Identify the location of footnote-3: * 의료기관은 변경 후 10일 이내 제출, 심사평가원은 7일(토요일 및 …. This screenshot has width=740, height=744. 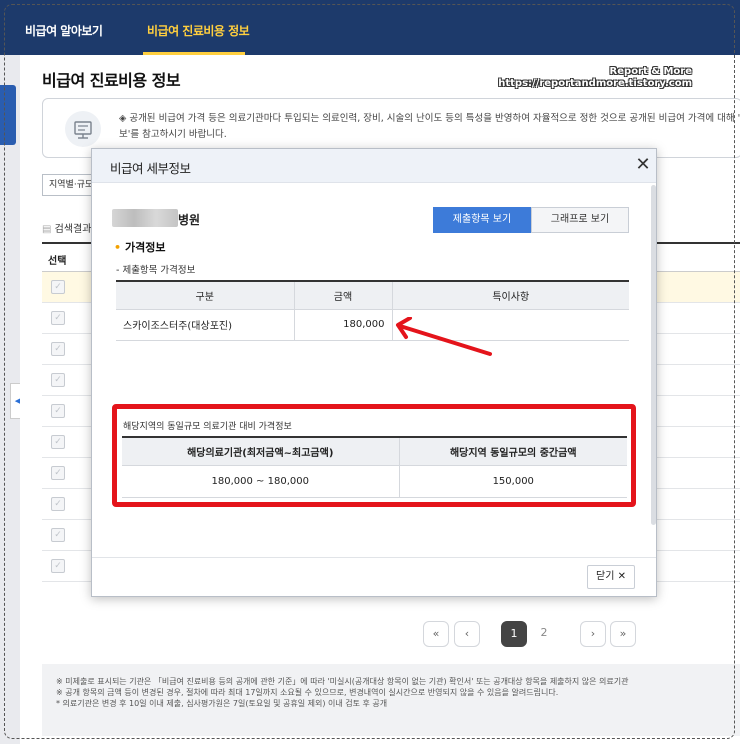
(222, 703).